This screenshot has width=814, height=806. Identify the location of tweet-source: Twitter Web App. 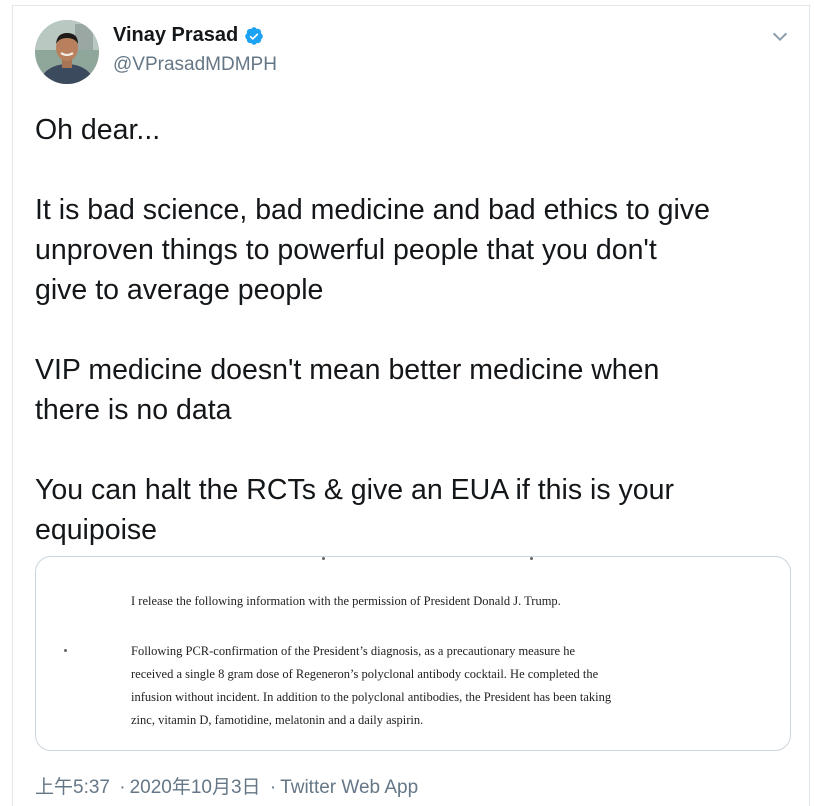
(349, 787).